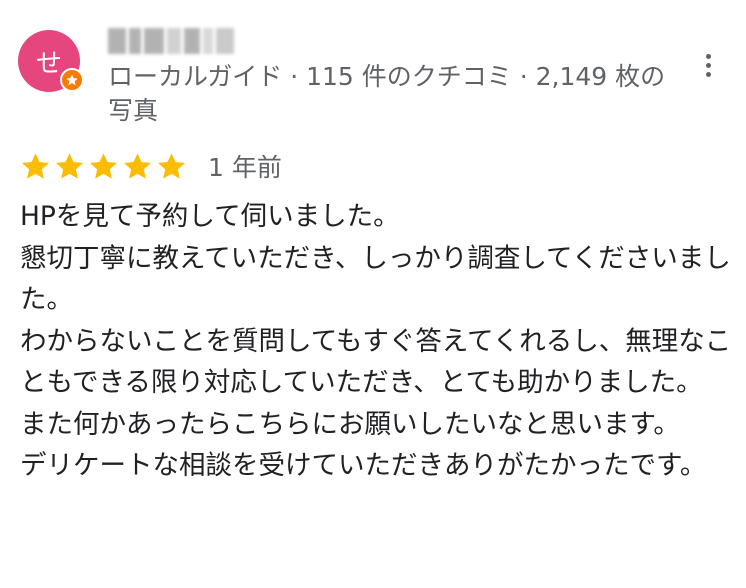 The width and height of the screenshot is (746, 588). I want to click on review-date: 1 年前, so click(245, 167).